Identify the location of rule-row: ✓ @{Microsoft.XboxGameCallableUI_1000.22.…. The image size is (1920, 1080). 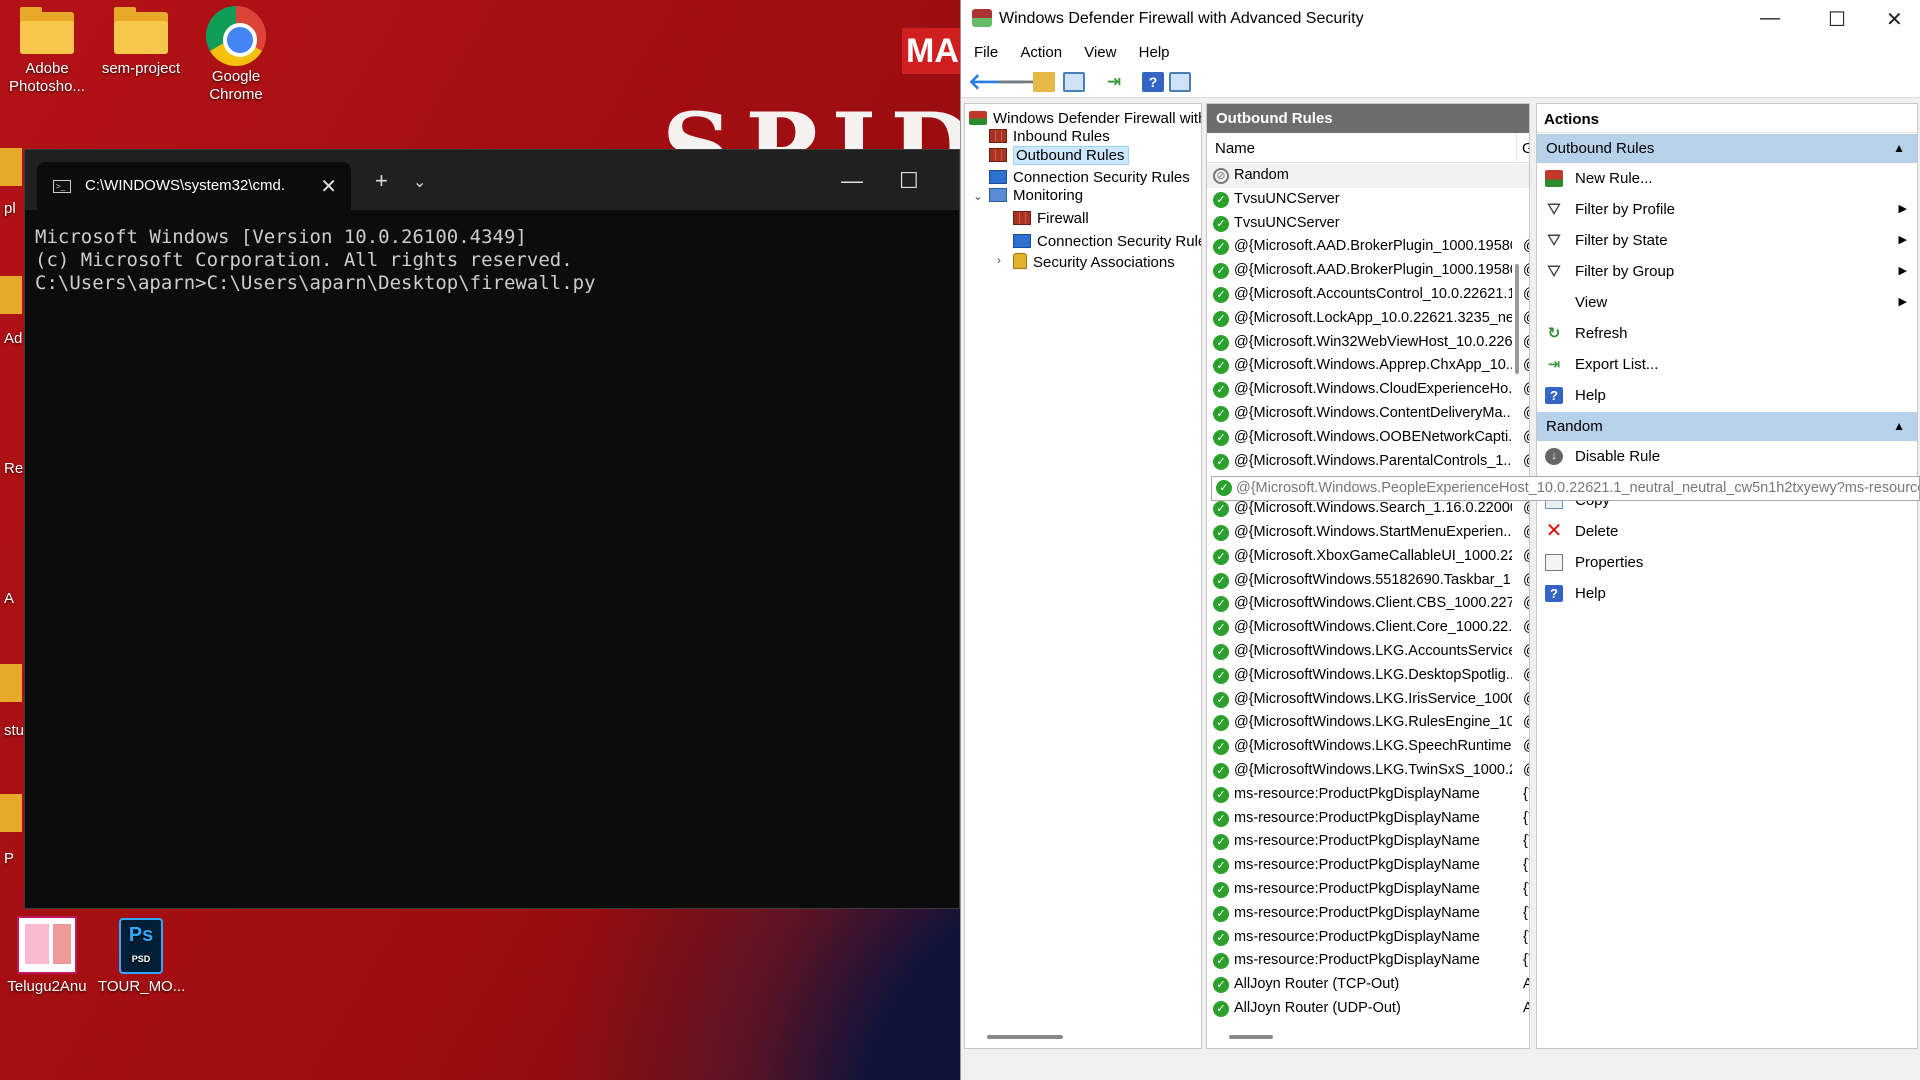
(1368, 557).